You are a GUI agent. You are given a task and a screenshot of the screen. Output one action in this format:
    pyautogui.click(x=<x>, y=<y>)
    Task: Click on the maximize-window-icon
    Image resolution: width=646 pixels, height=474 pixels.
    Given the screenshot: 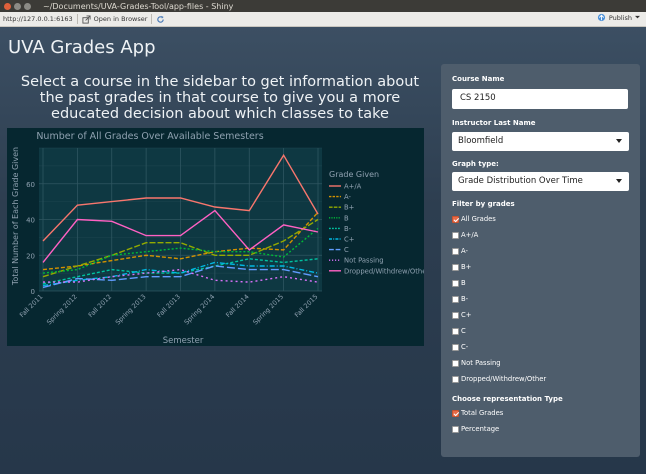 What is the action you would take?
    pyautogui.click(x=27, y=6)
    